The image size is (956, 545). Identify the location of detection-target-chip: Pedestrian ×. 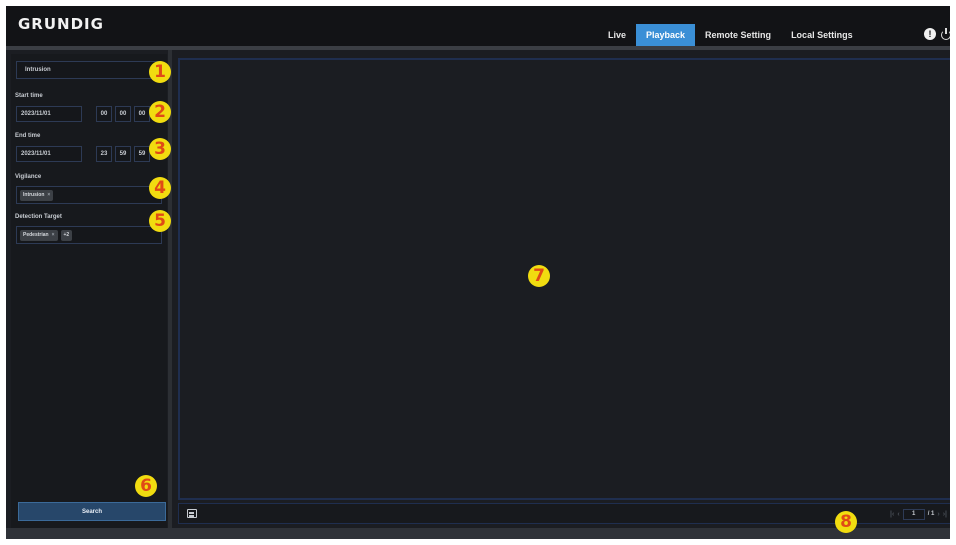
(39, 235).